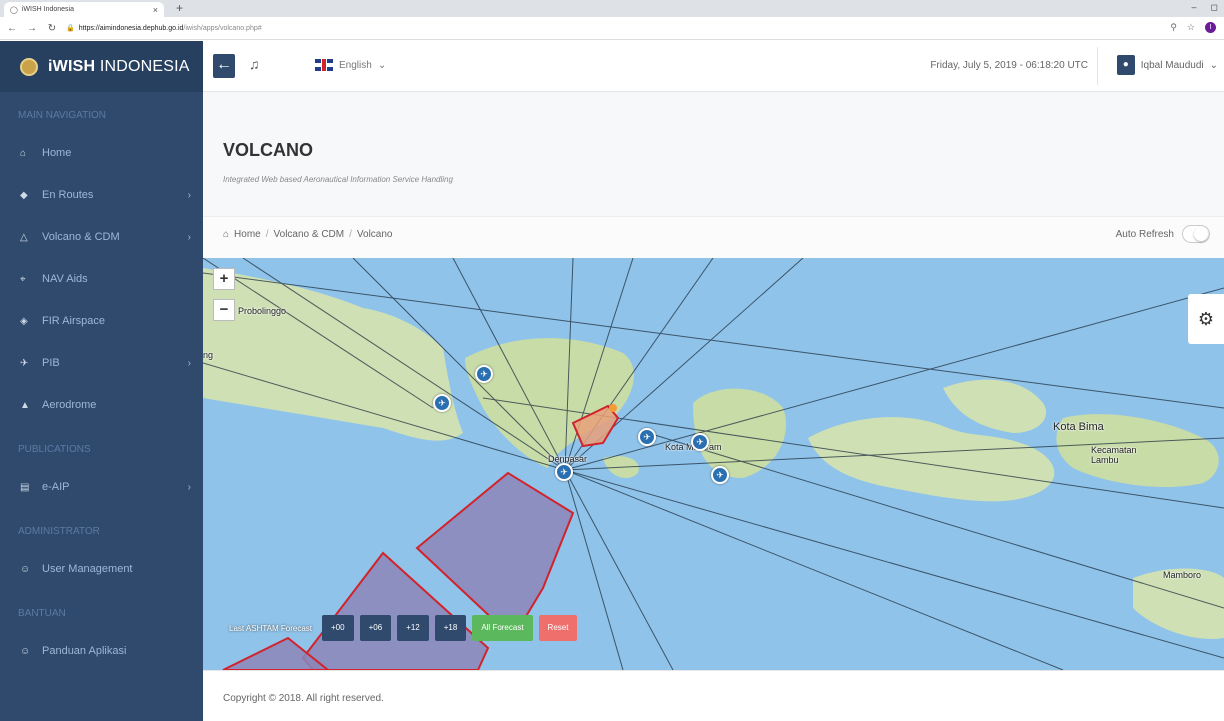 This screenshot has height=721, width=1224. Describe the element at coordinates (1205, 7) in the screenshot. I see `window-controls: – ◻` at that location.